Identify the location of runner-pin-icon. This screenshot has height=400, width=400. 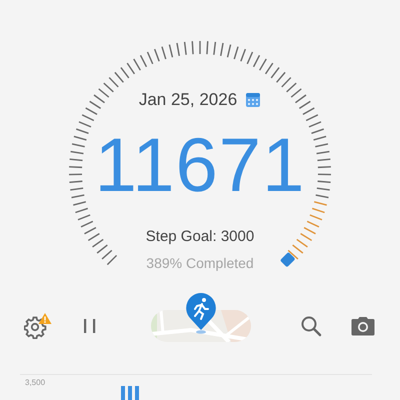
(200, 313).